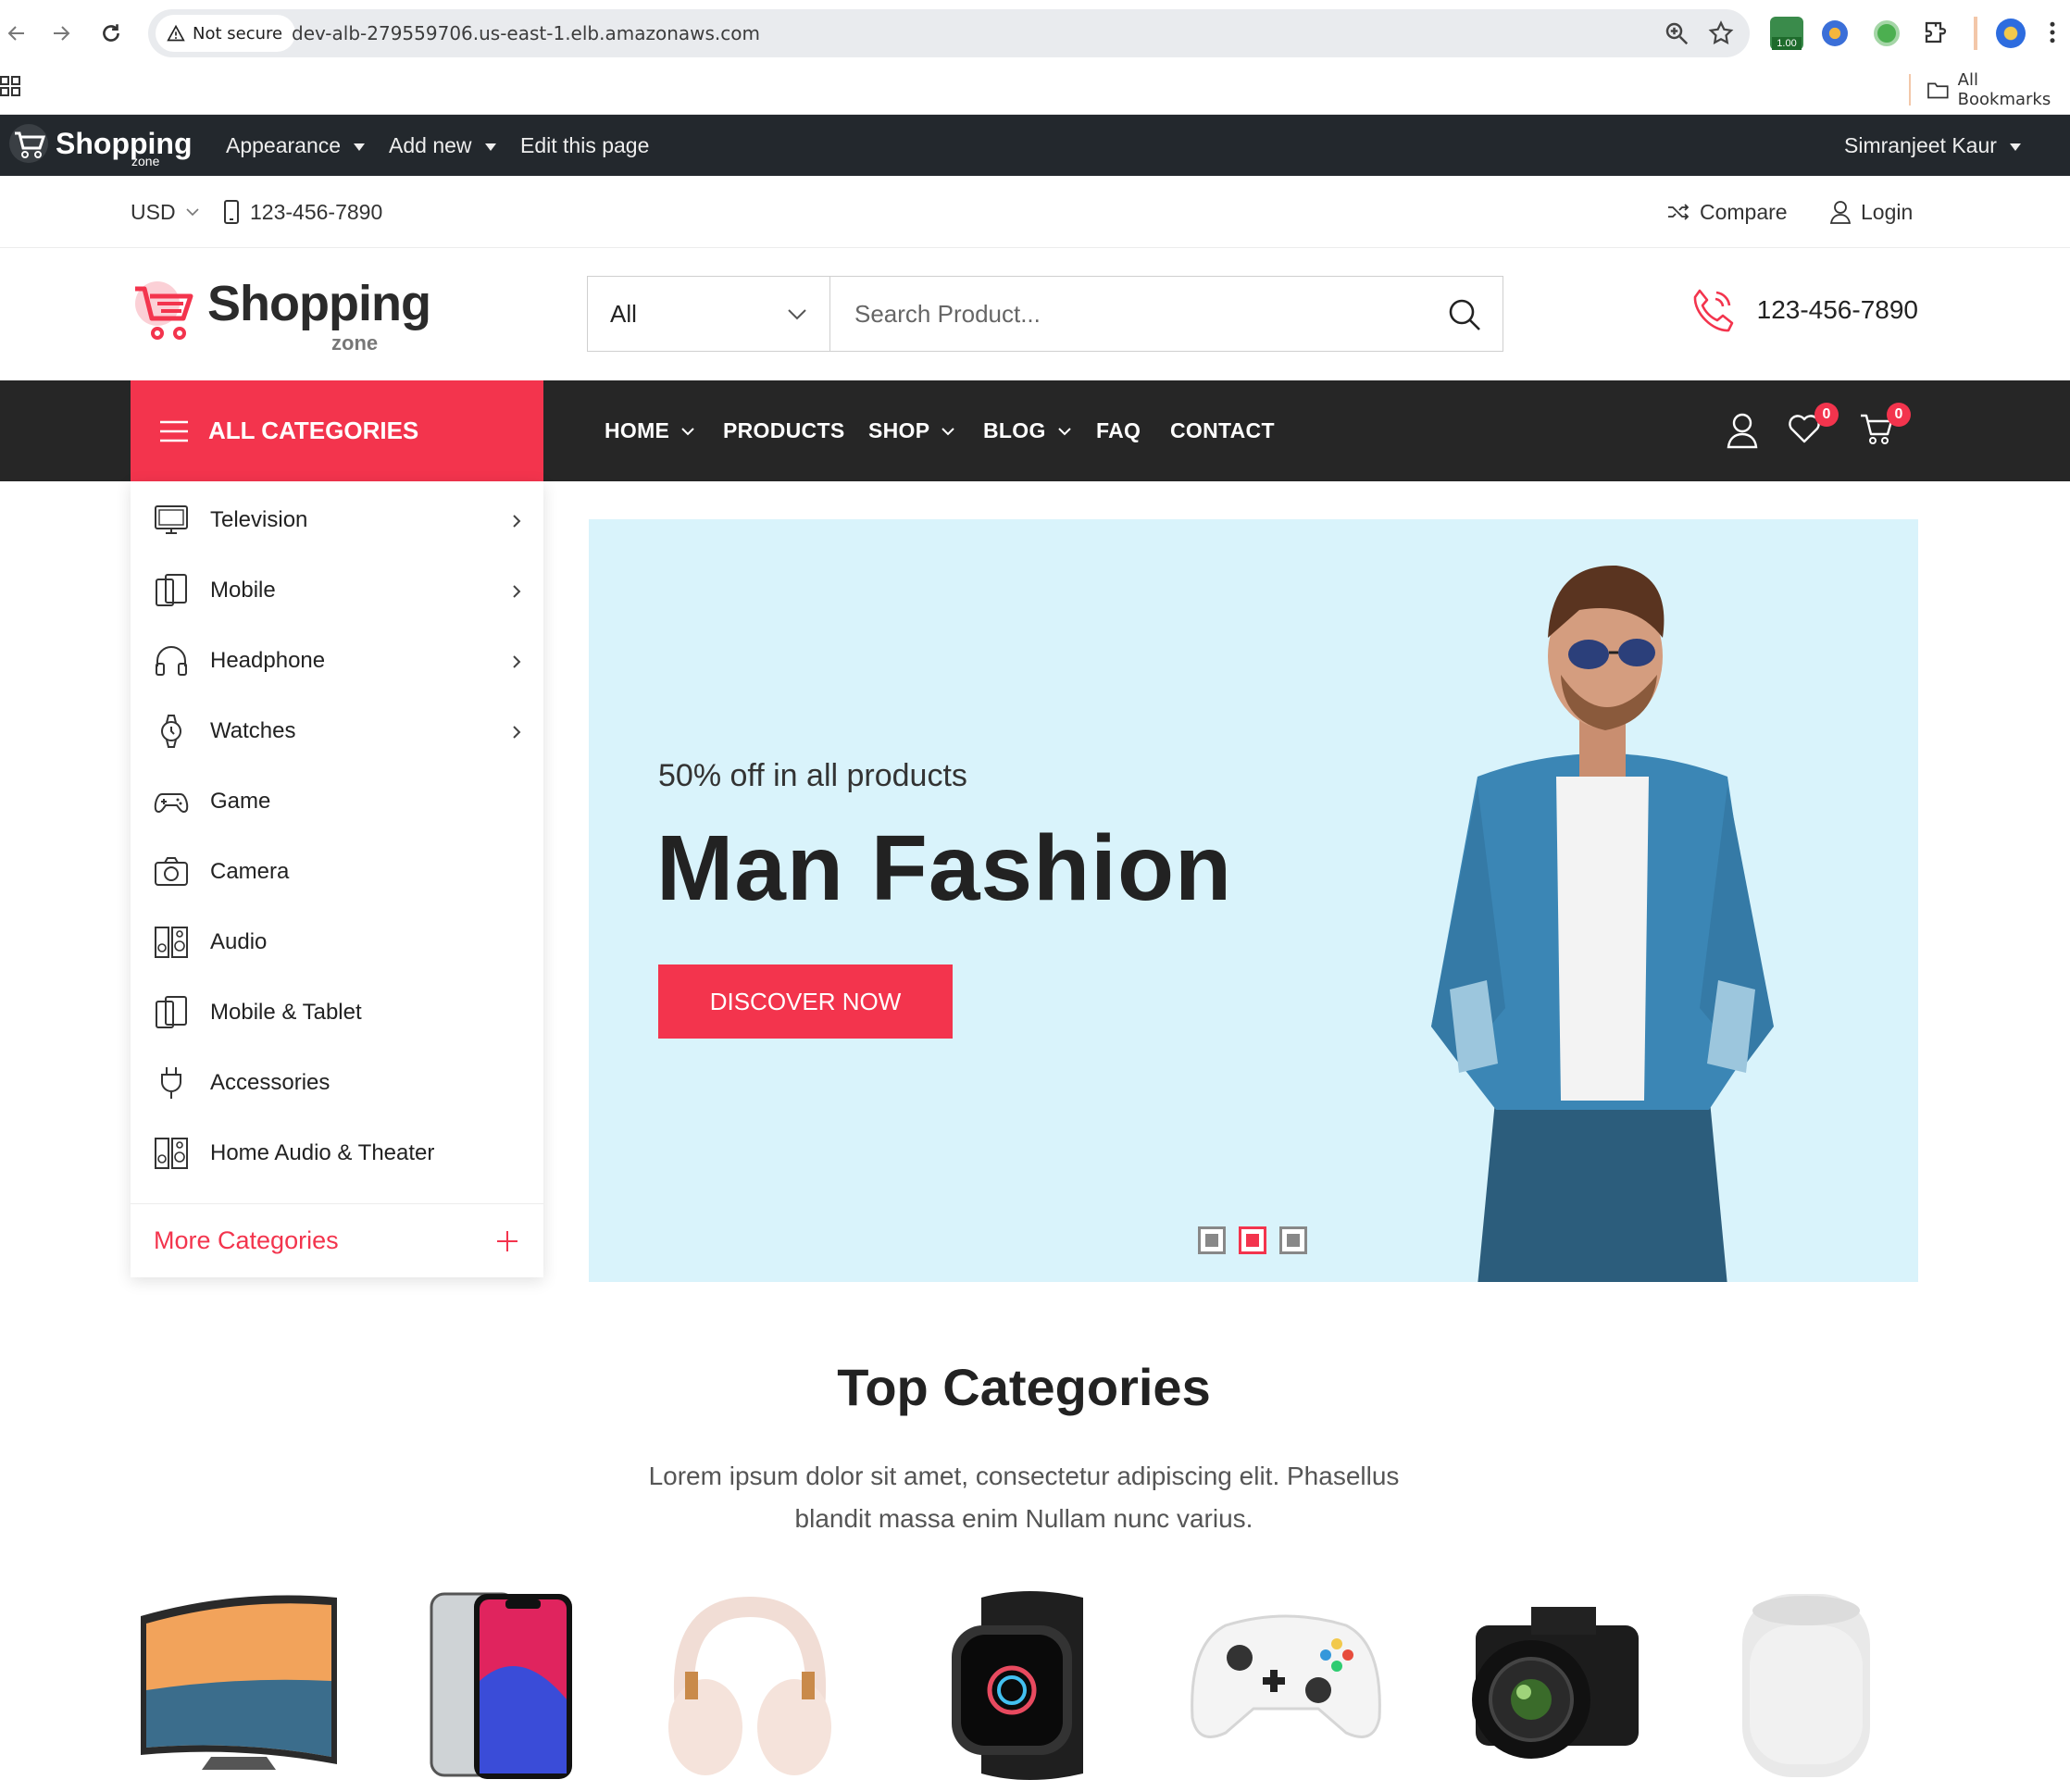 This screenshot has height=1792, width=2070. I want to click on category-label: Watches, so click(253, 730).